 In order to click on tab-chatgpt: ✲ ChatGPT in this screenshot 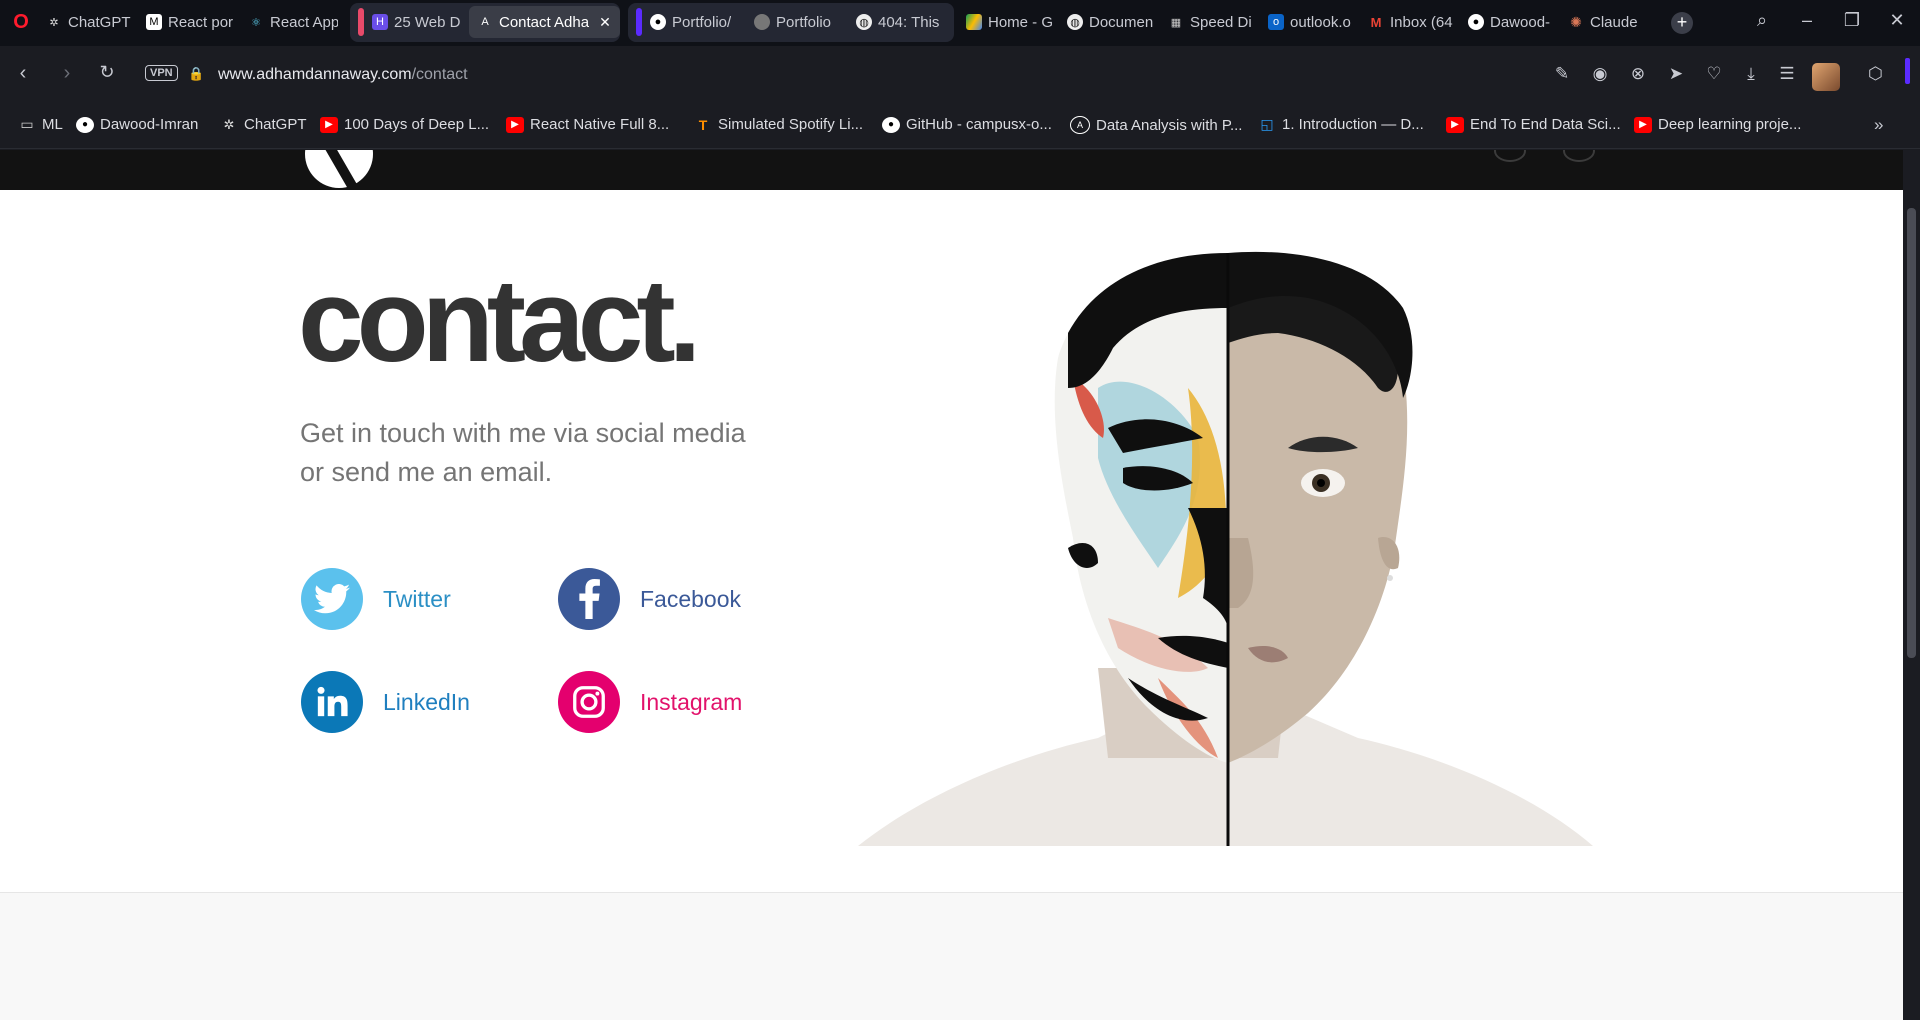, I will do `click(91, 22)`.